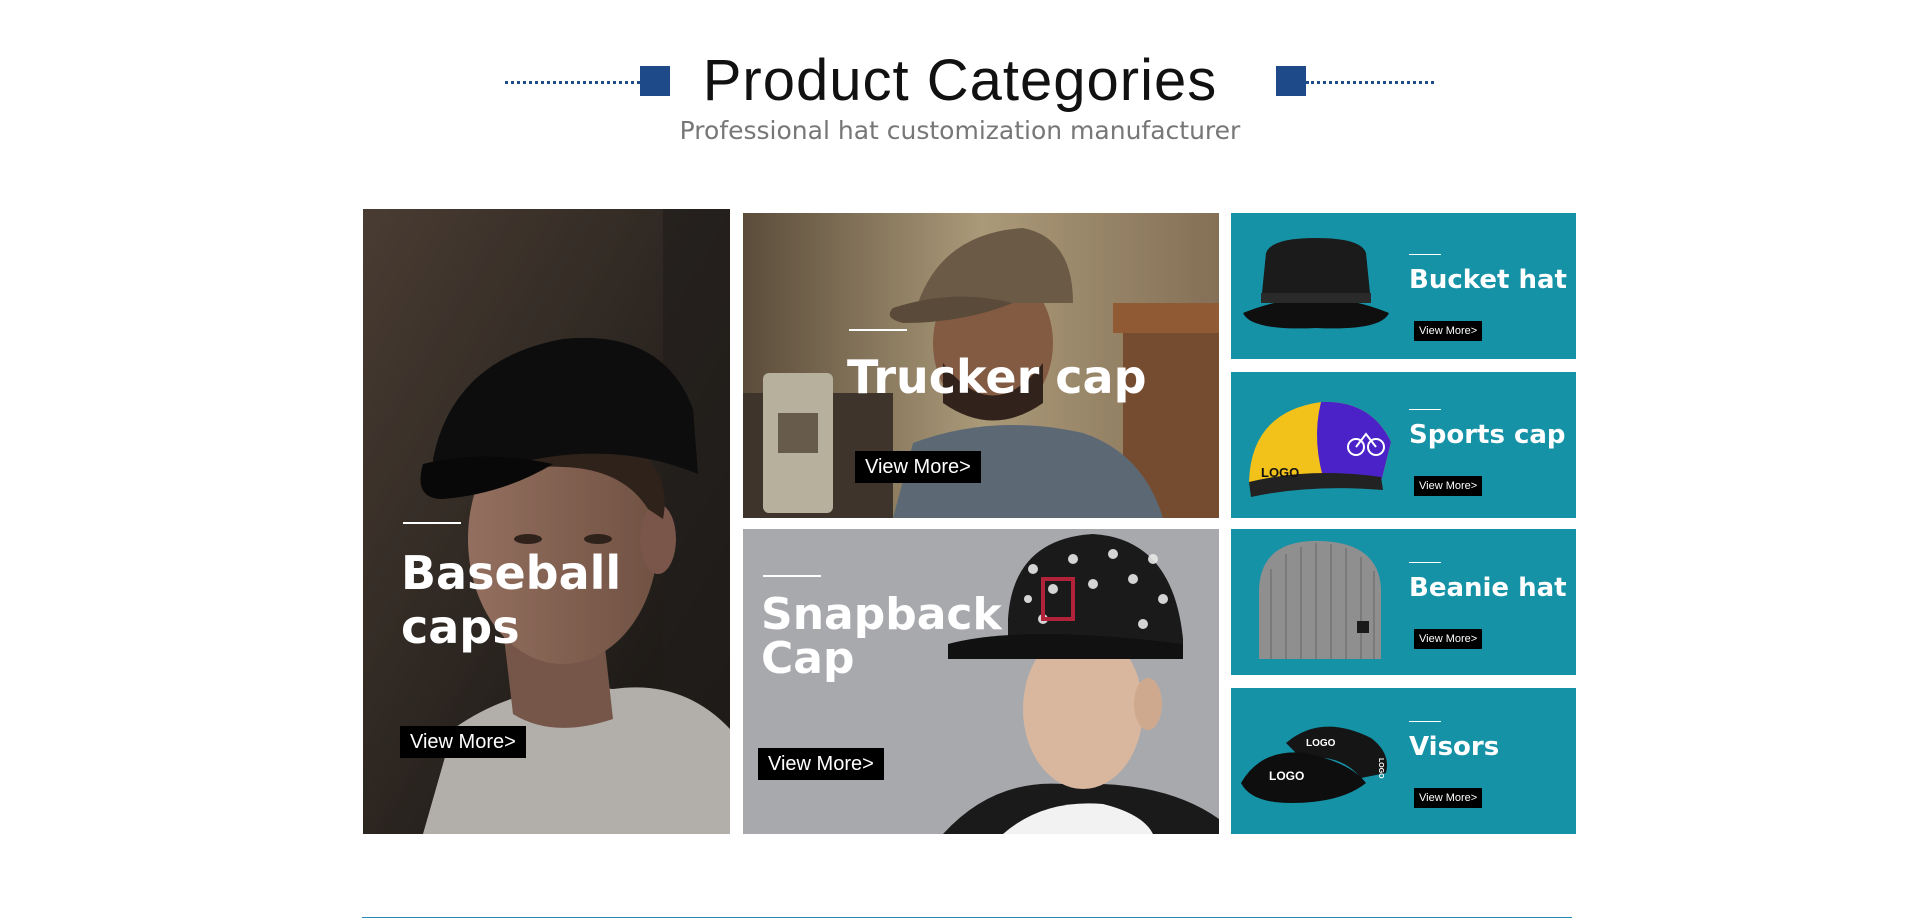  I want to click on beanie-hat-label: Beanie hat, so click(1488, 588).